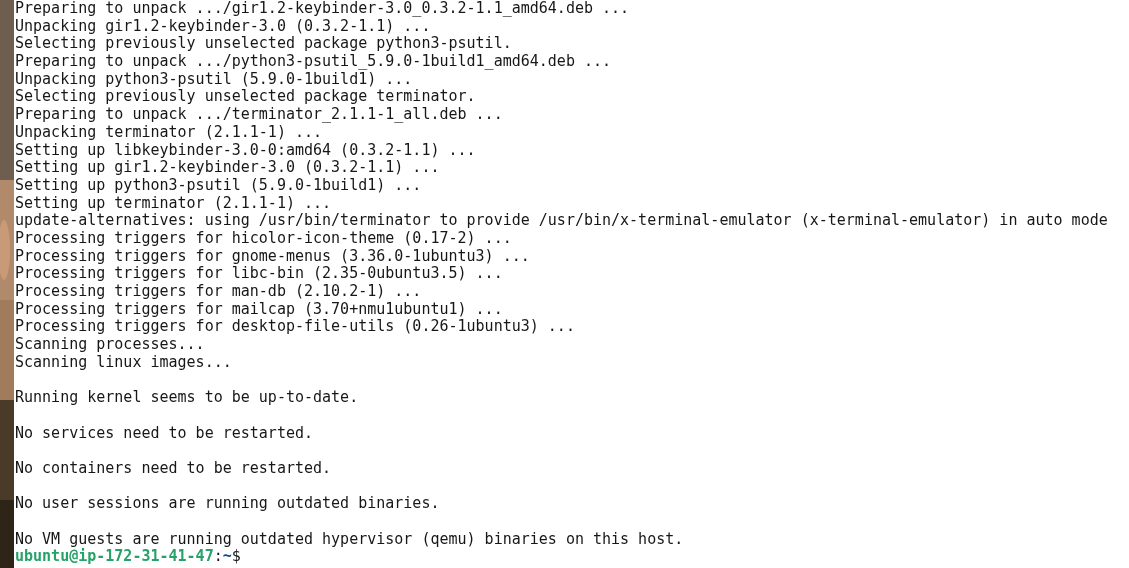 This screenshot has height=568, width=1129. Describe the element at coordinates (173, 468) in the screenshot. I see `output-line: No containers need to be restarted.` at that location.